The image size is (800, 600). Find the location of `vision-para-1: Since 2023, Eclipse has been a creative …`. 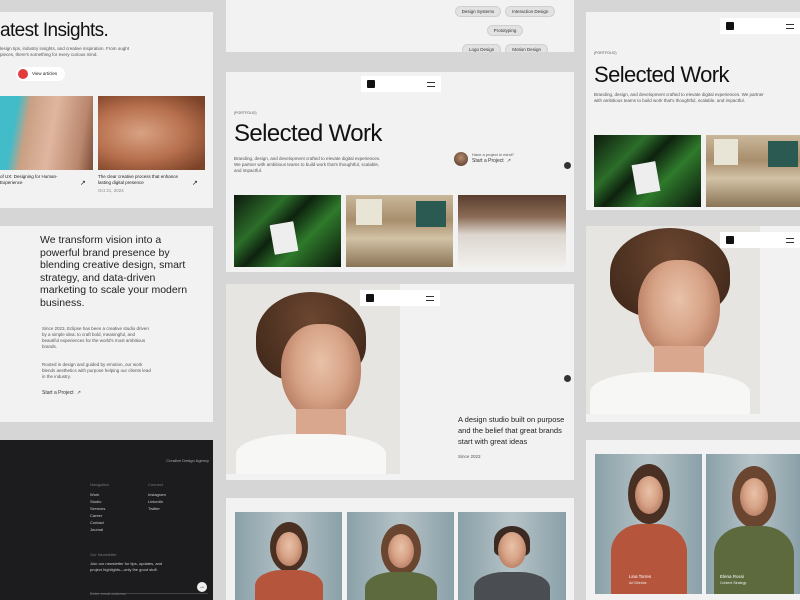

vision-para-1: Since 2023, Eclipse has been a creative … is located at coordinates (95, 337).